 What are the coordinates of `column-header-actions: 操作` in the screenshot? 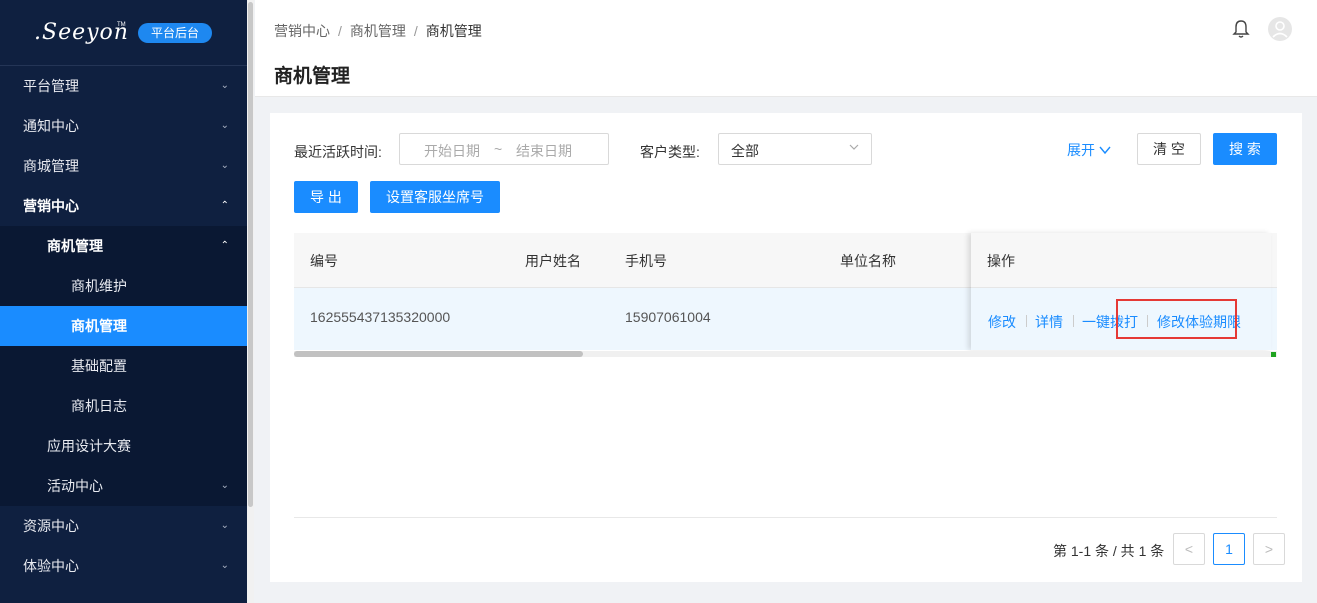 It's located at (1001, 261).